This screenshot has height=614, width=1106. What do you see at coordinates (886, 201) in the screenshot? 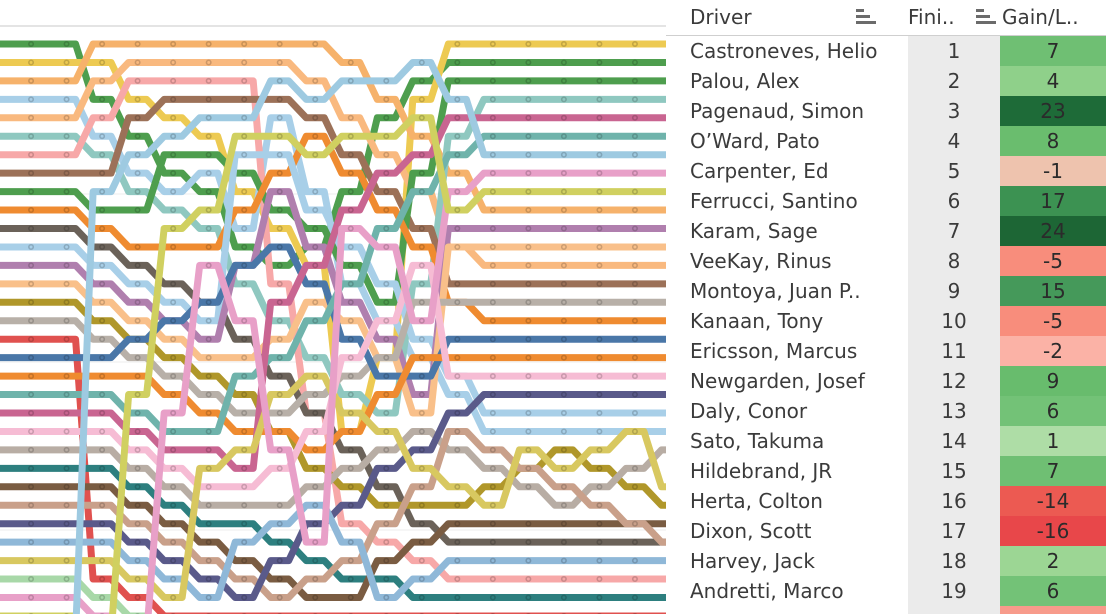
I see `table-row: Ferrucci, Santino 6 17` at bounding box center [886, 201].